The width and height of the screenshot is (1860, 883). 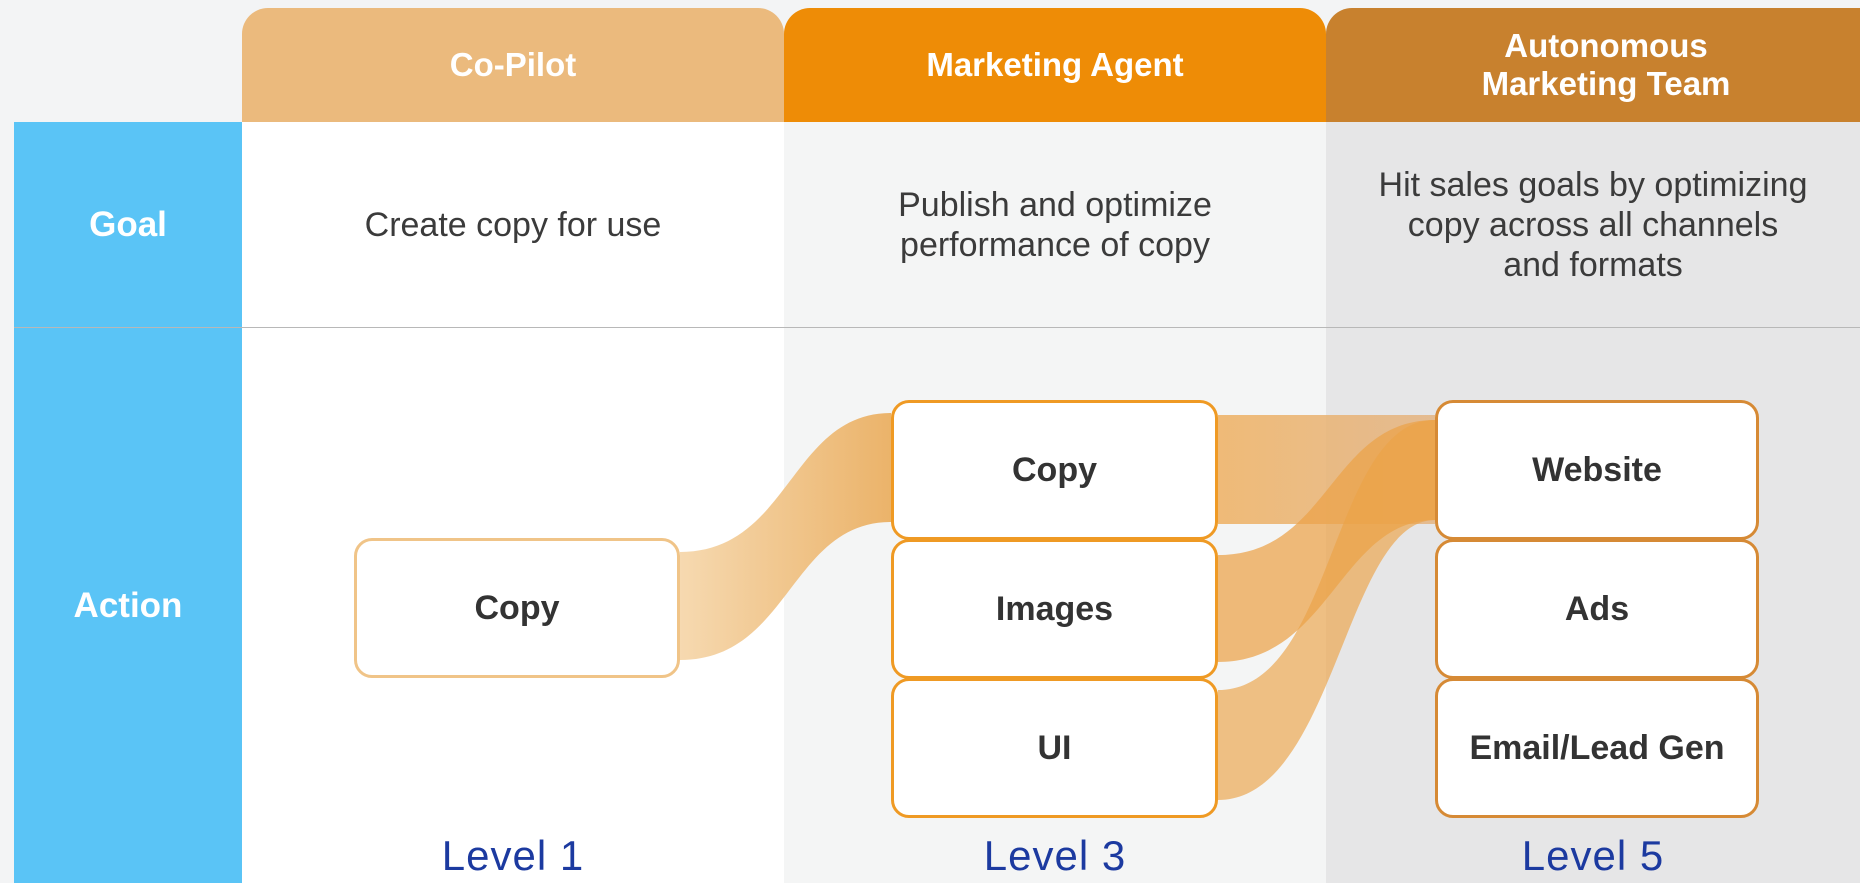 What do you see at coordinates (1054, 748) in the screenshot?
I see `action-ui: UI` at bounding box center [1054, 748].